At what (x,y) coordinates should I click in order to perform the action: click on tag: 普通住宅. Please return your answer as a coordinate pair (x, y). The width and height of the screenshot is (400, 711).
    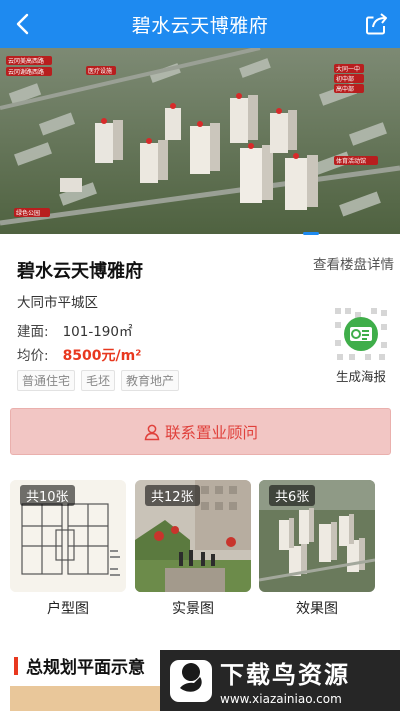
    Looking at the image, I should click on (46, 380).